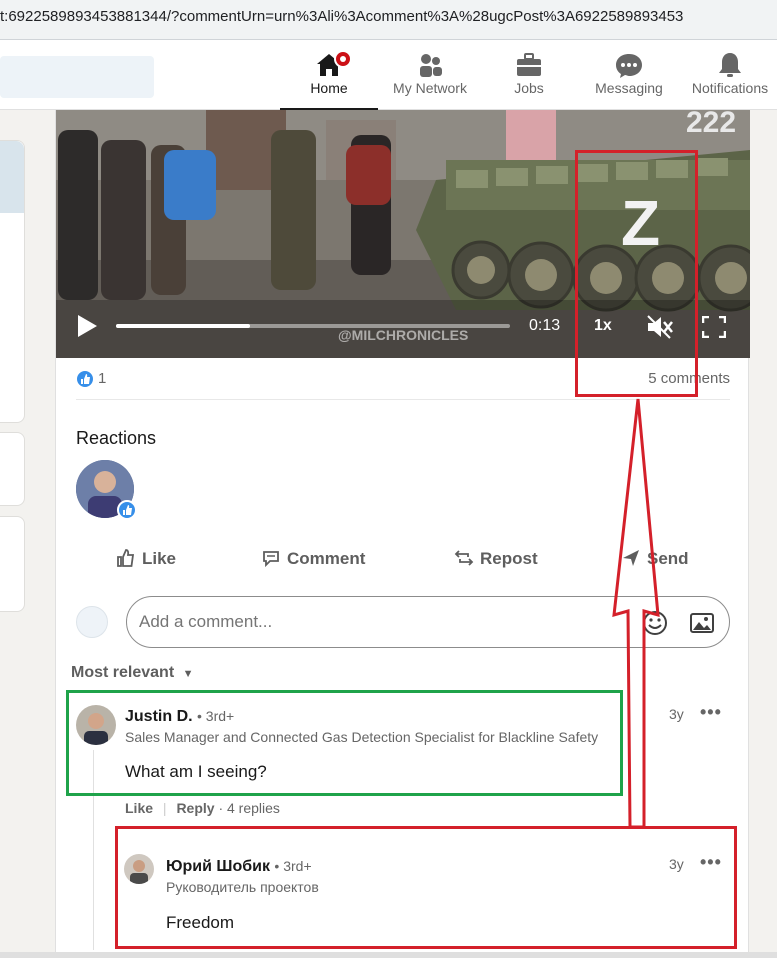 This screenshot has height=958, width=777. What do you see at coordinates (464, 558) in the screenshot?
I see `repost-icon` at bounding box center [464, 558].